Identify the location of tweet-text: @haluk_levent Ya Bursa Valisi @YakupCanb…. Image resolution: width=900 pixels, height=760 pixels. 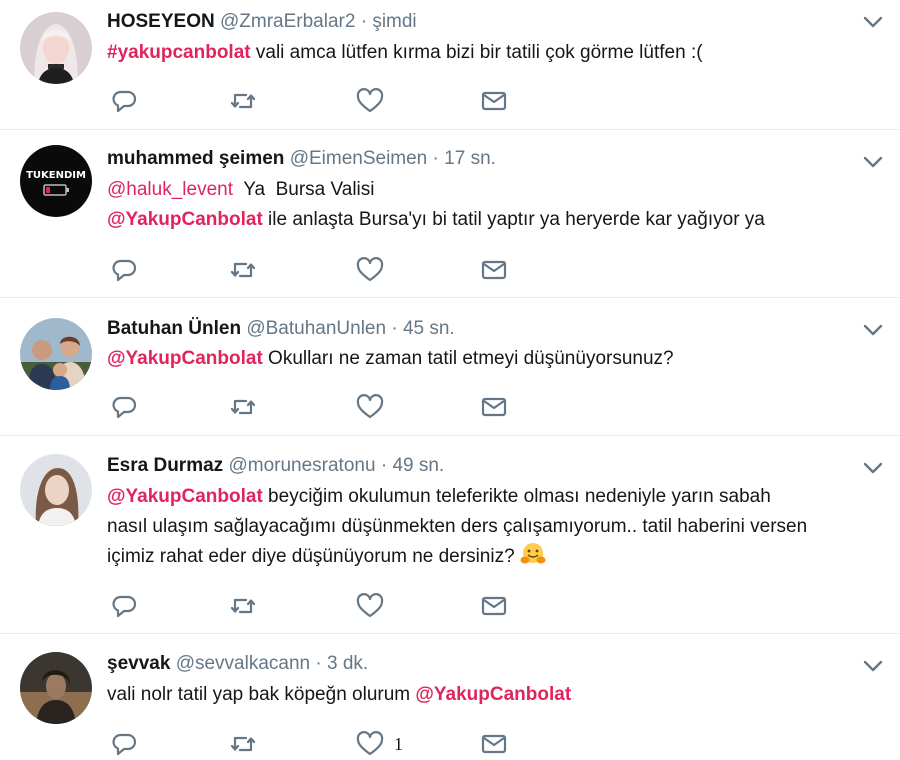
(499, 205).